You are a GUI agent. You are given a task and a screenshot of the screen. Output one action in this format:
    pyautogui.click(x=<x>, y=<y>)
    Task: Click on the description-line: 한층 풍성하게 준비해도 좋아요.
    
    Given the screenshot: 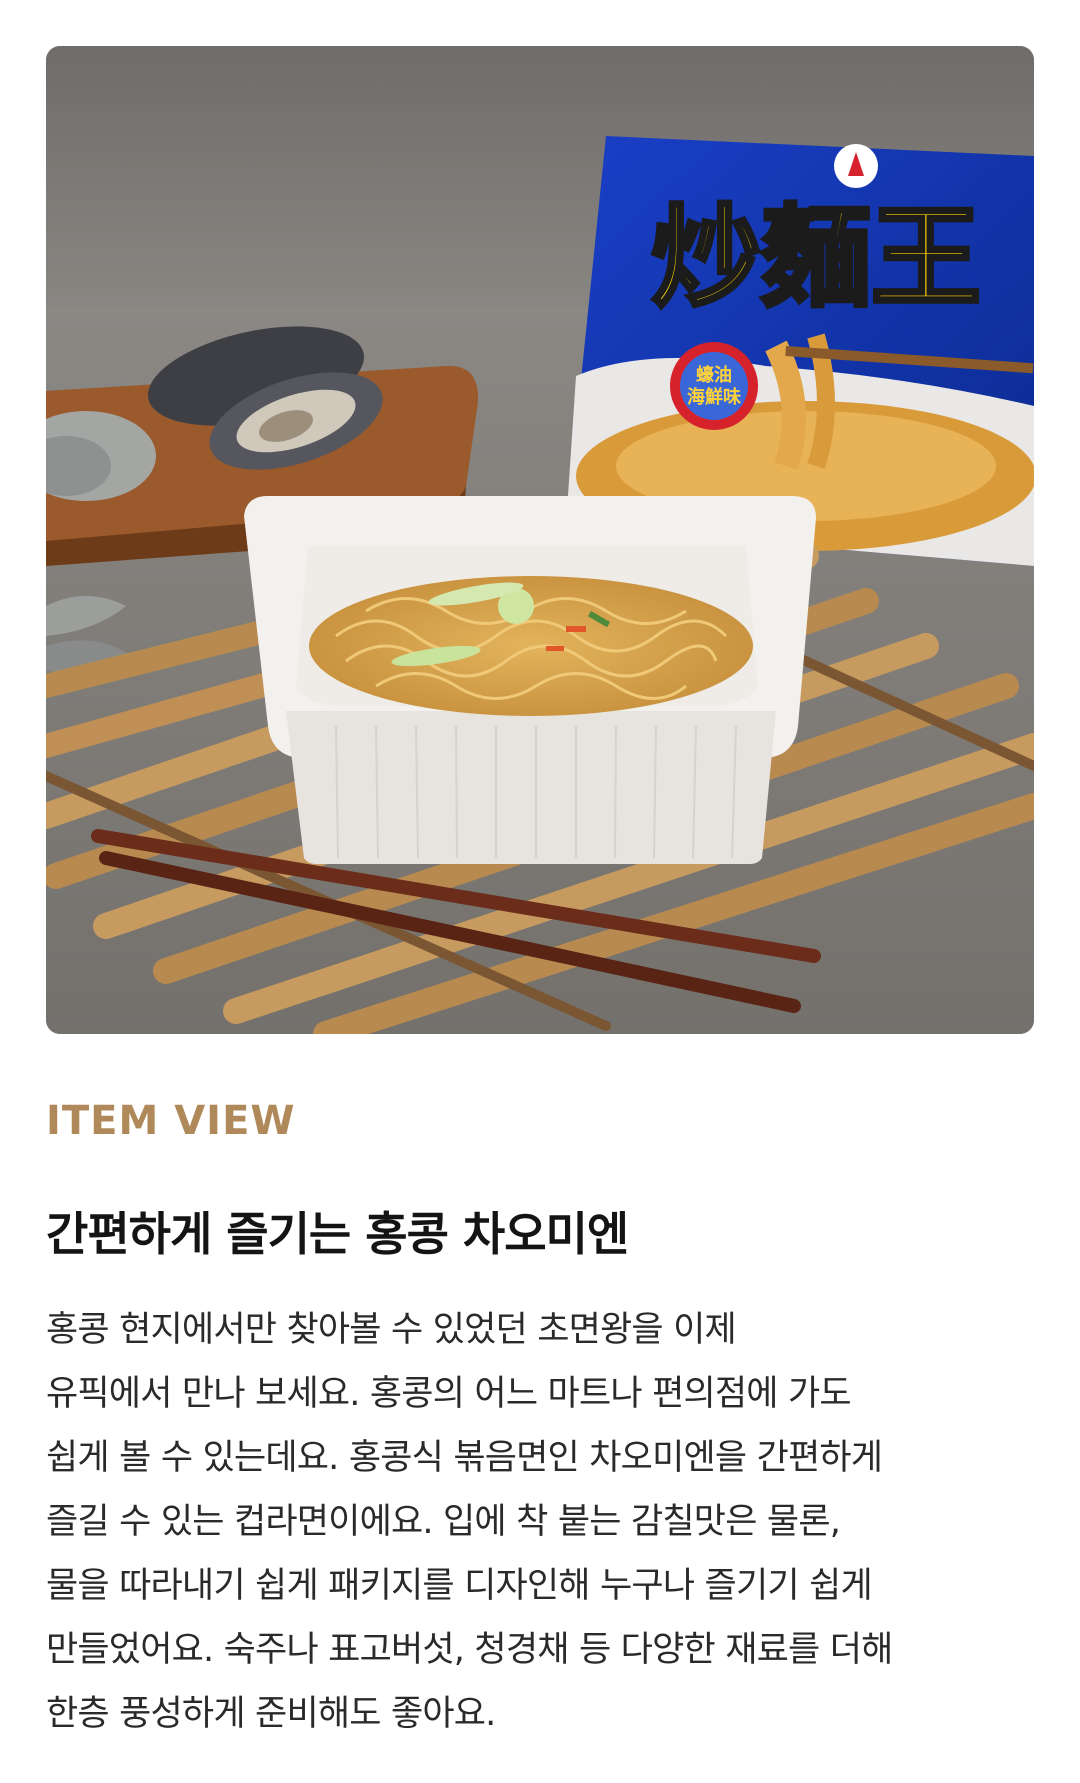 What is the action you would take?
    pyautogui.click(x=271, y=1714)
    